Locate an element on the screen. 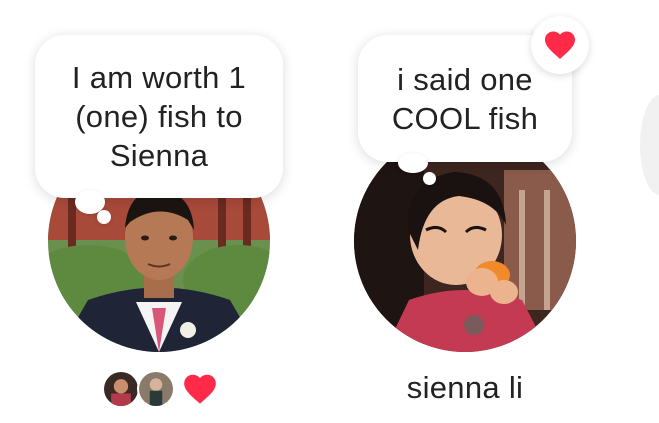 The height and width of the screenshot is (423, 659). thought-bubble: I am worth 1 (one) fish to Sienna is located at coordinates (159, 116).